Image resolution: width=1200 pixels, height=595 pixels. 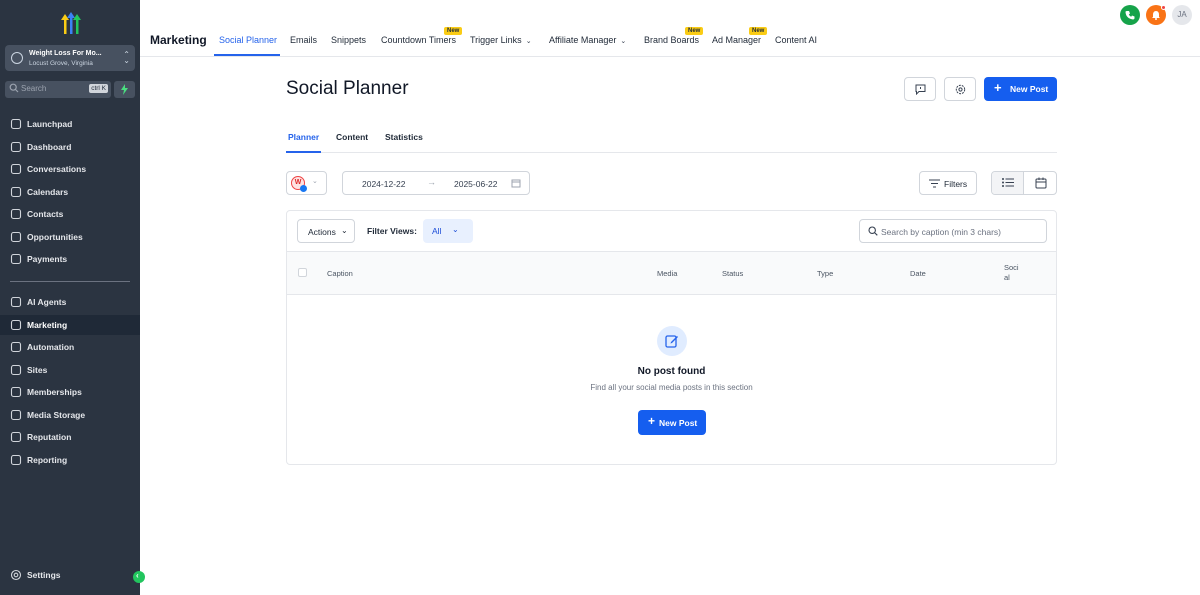 I want to click on sidebar-item-calendars: Calendars, so click(x=70, y=192).